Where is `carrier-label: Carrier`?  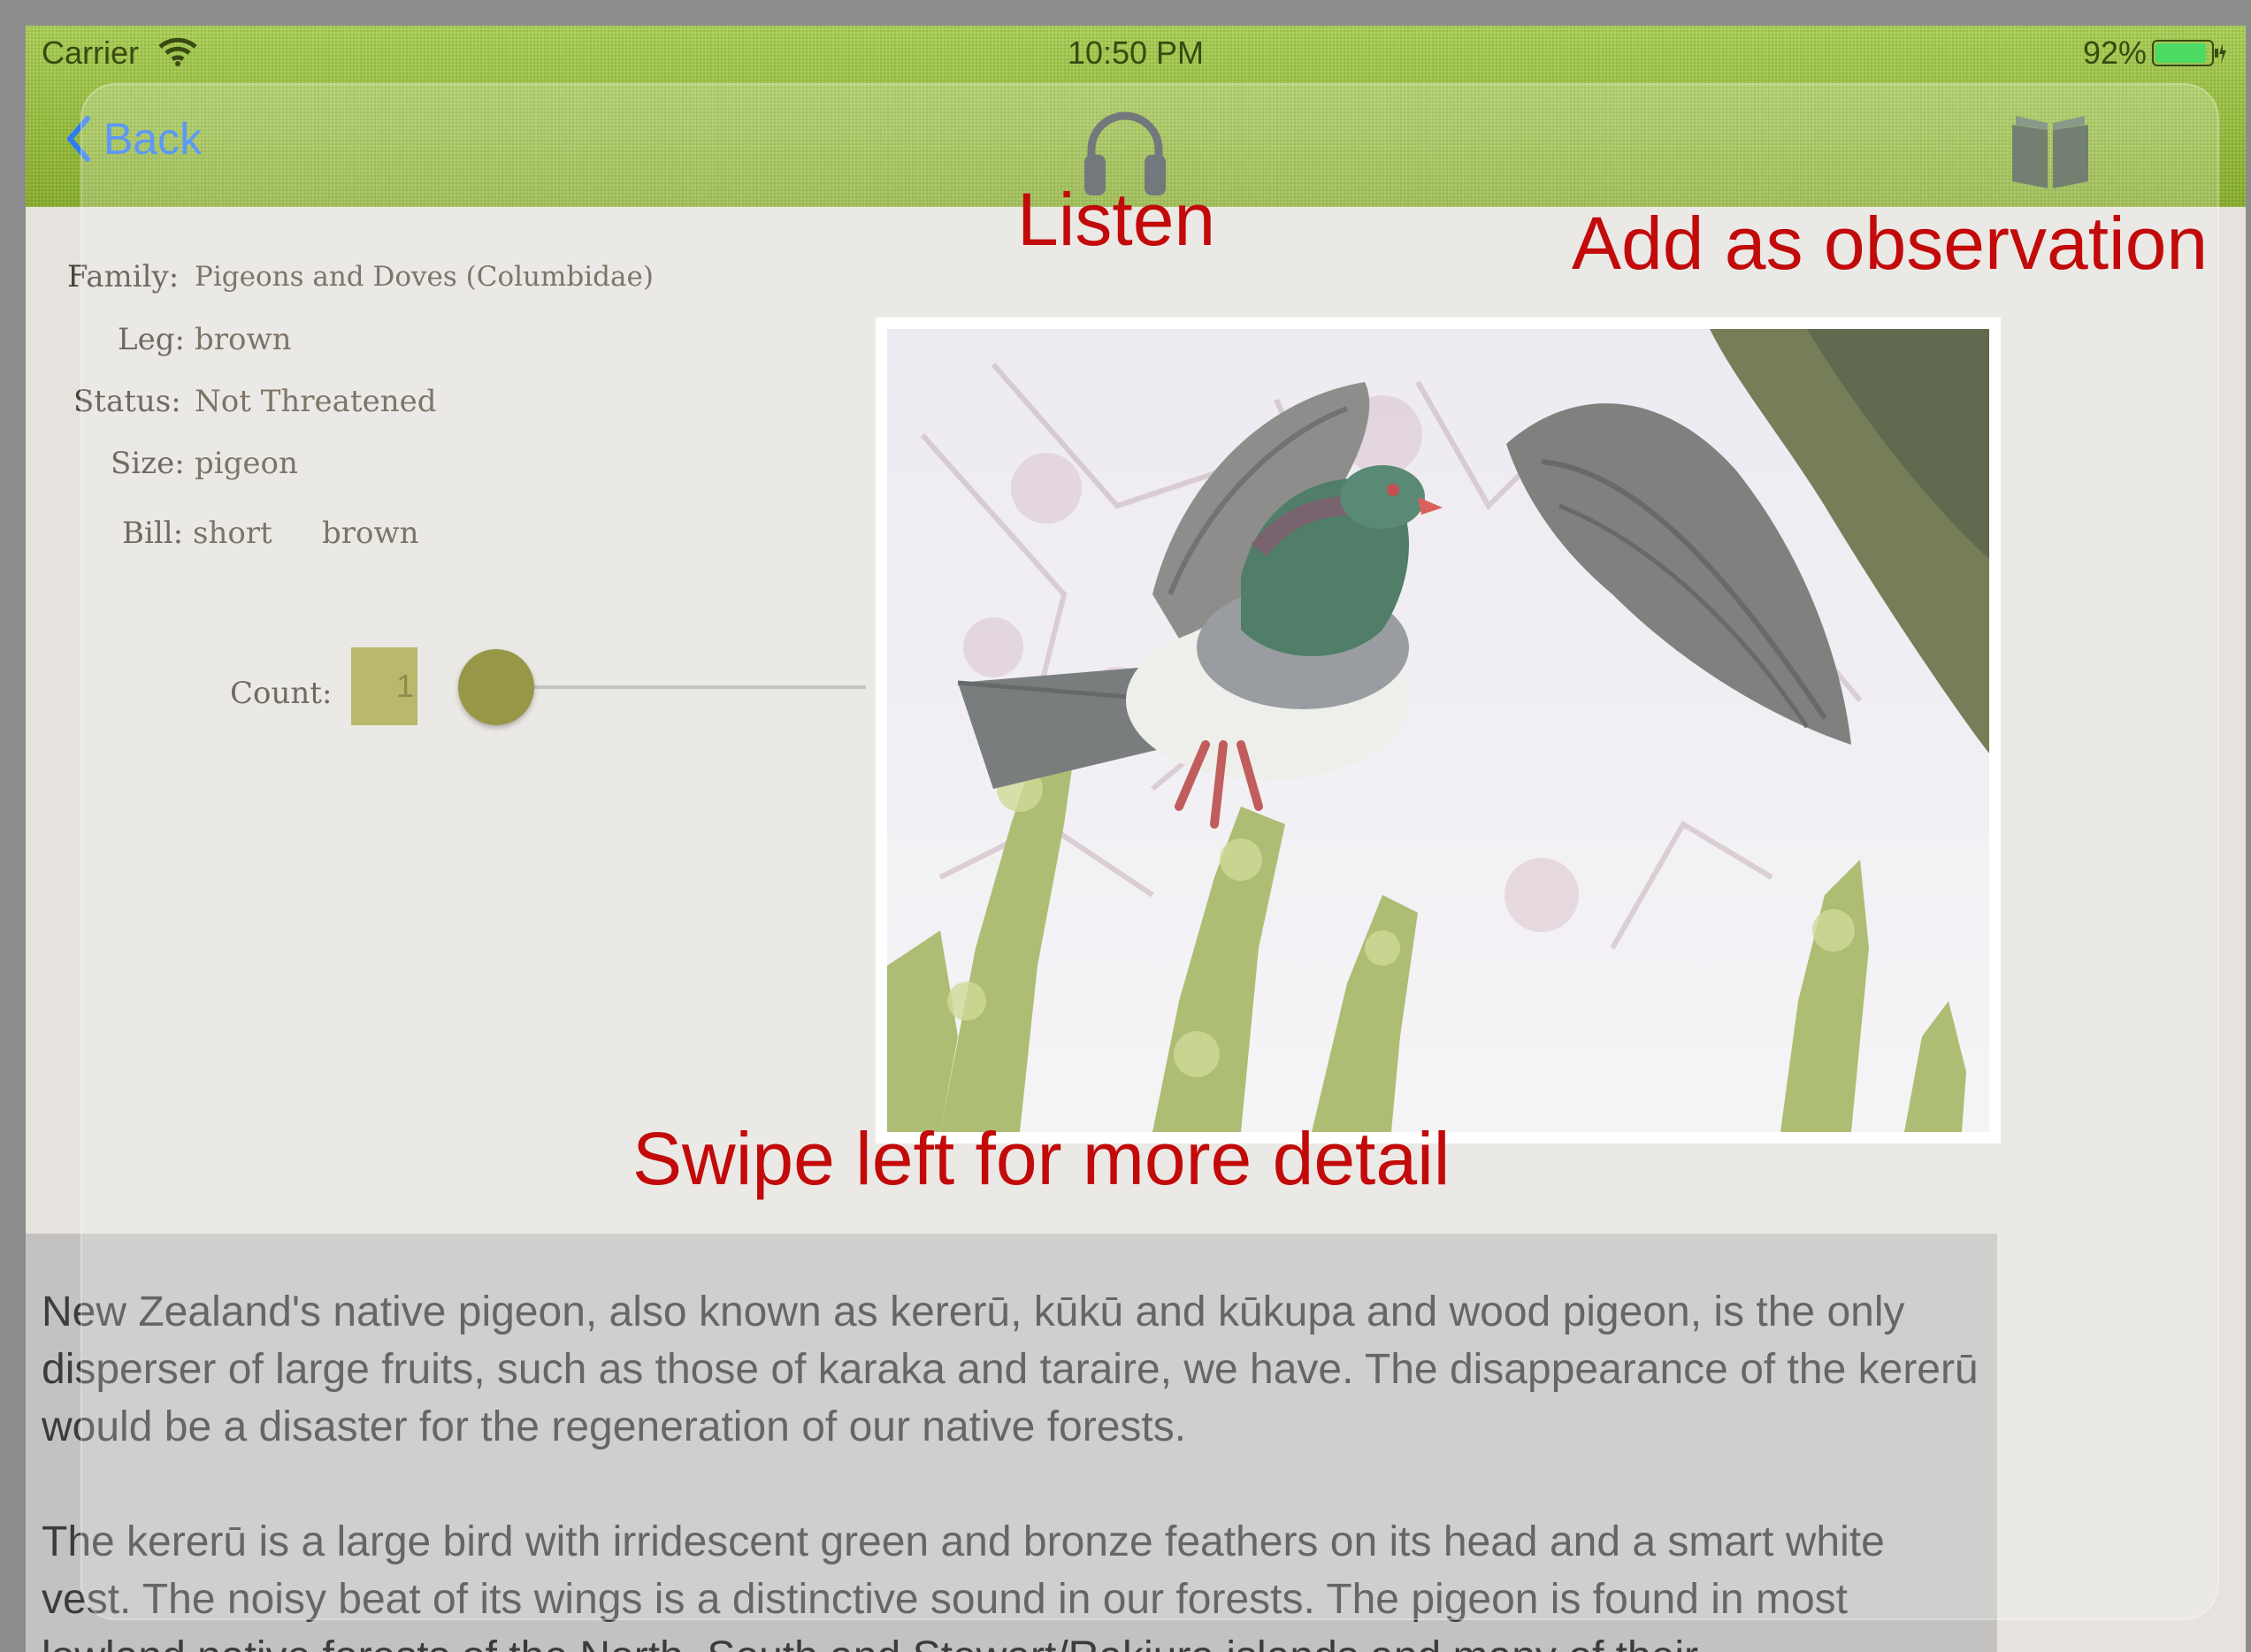
carrier-label: Carrier is located at coordinates (91, 52).